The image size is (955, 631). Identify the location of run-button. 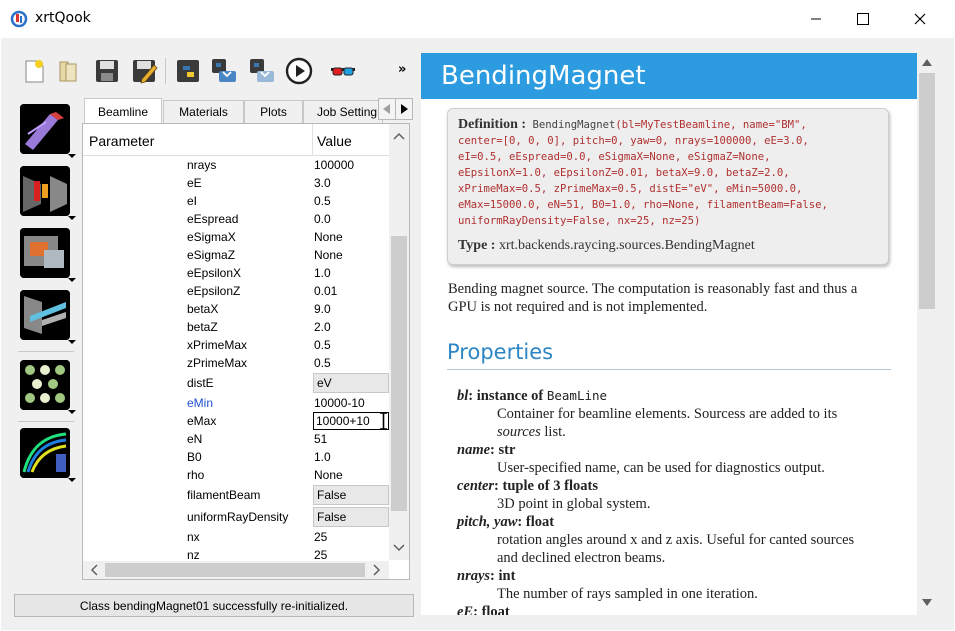
(299, 71).